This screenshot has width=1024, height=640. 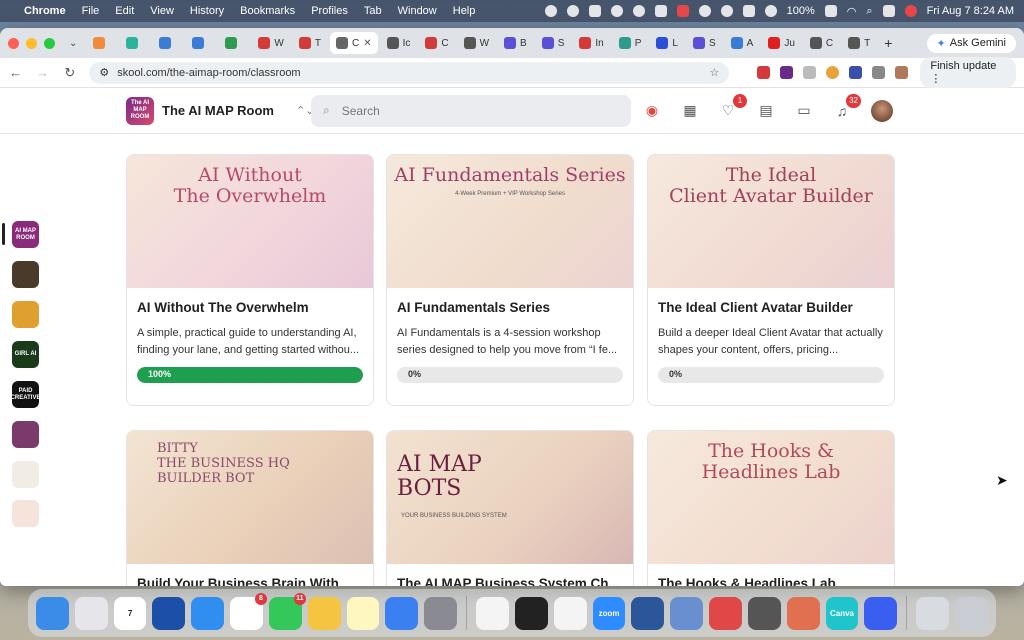 What do you see at coordinates (208, 73) in the screenshot?
I see `url-text: skool.com/the-aimap-room/classroom` at bounding box center [208, 73].